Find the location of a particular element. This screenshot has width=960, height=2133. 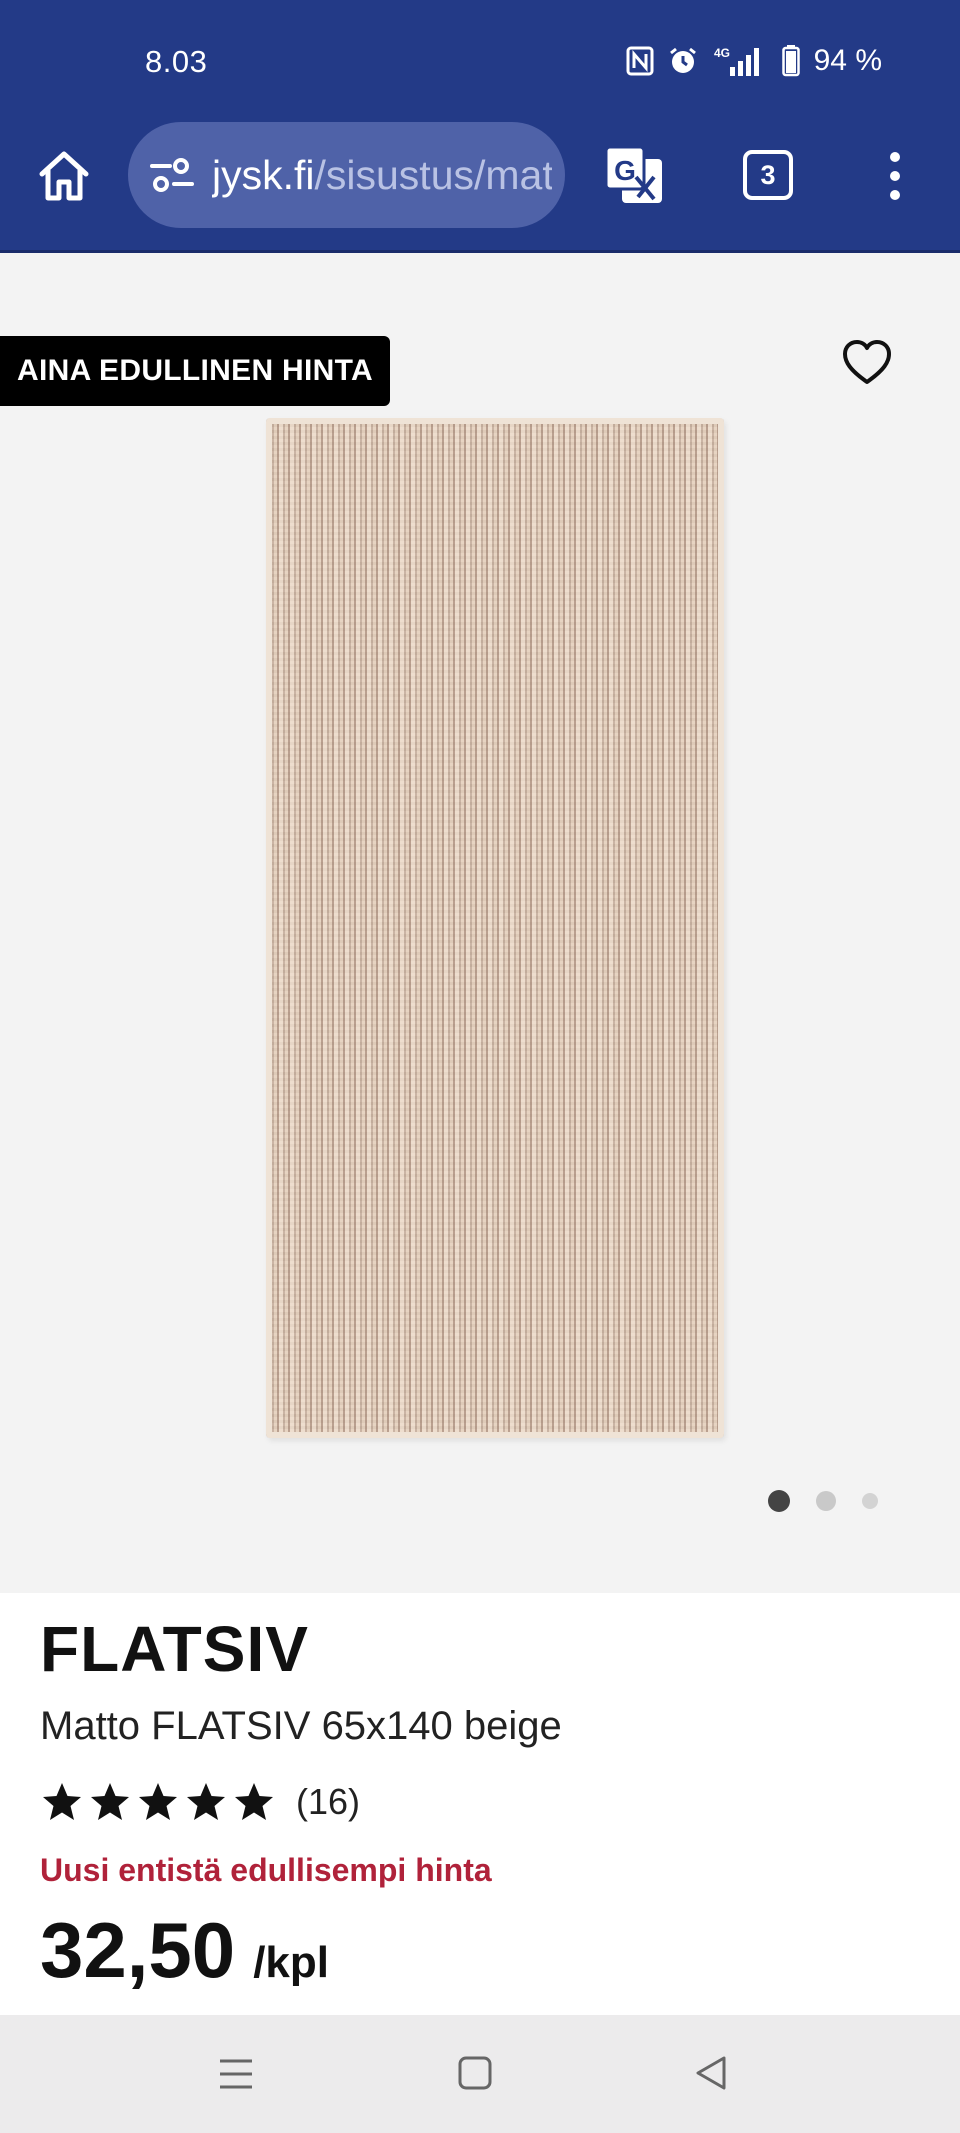

translate-icon: G is located at coordinates (634, 175).